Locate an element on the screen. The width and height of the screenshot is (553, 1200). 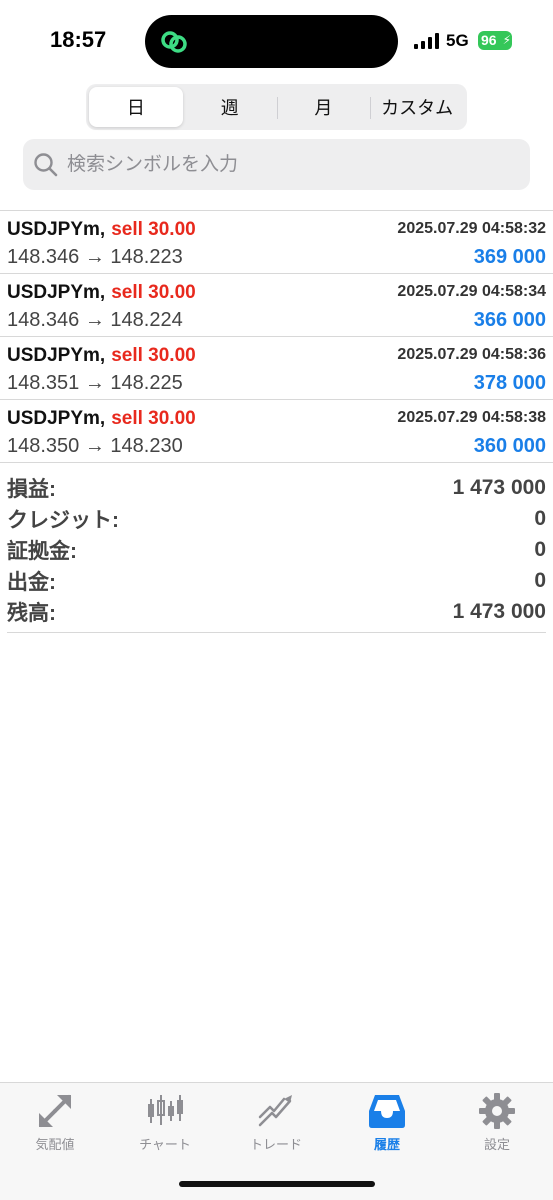
signal-icon is located at coordinates (426, 41).